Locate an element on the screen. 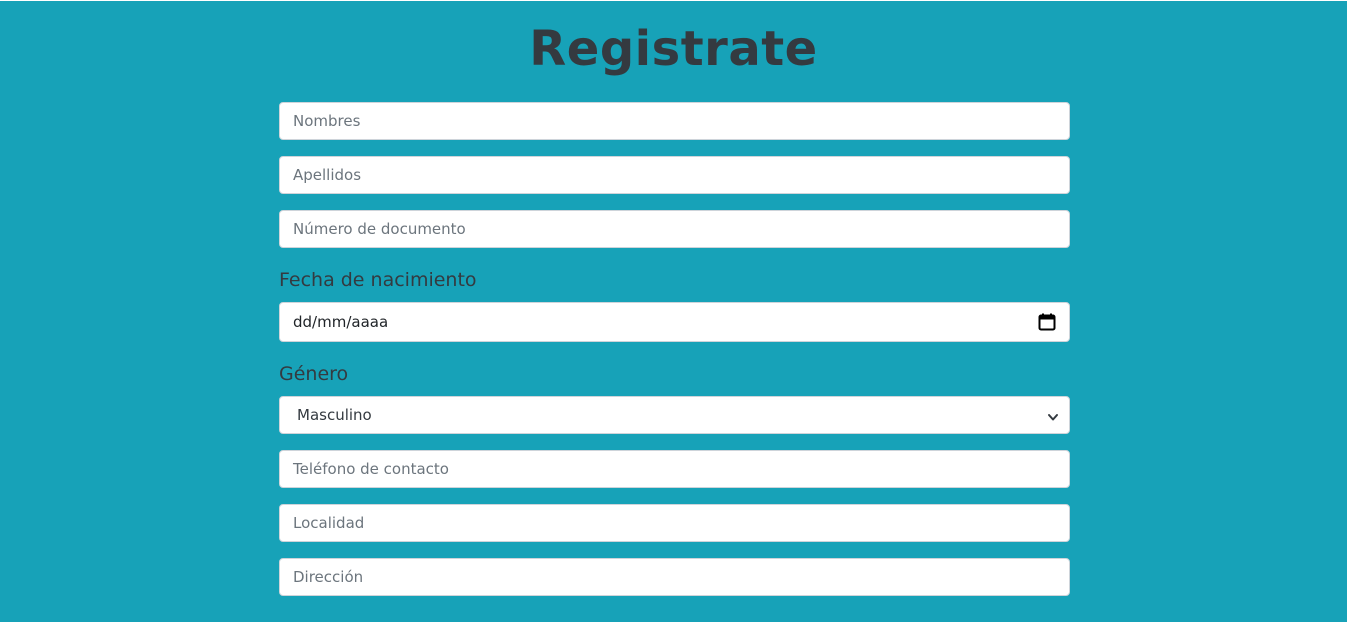  page-title: Registrate is located at coordinates (673, 49).